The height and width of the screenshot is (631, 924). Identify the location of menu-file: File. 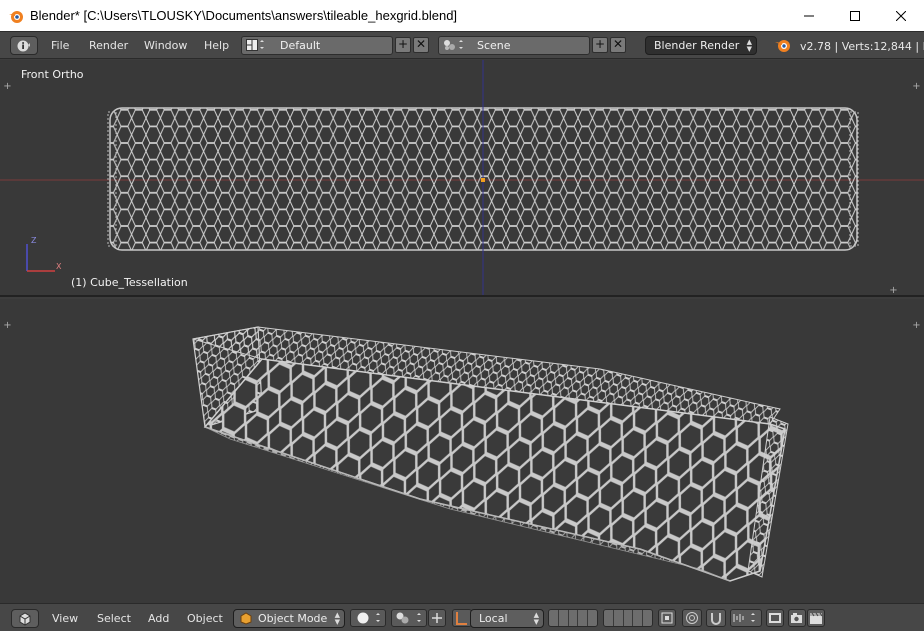
(60, 45).